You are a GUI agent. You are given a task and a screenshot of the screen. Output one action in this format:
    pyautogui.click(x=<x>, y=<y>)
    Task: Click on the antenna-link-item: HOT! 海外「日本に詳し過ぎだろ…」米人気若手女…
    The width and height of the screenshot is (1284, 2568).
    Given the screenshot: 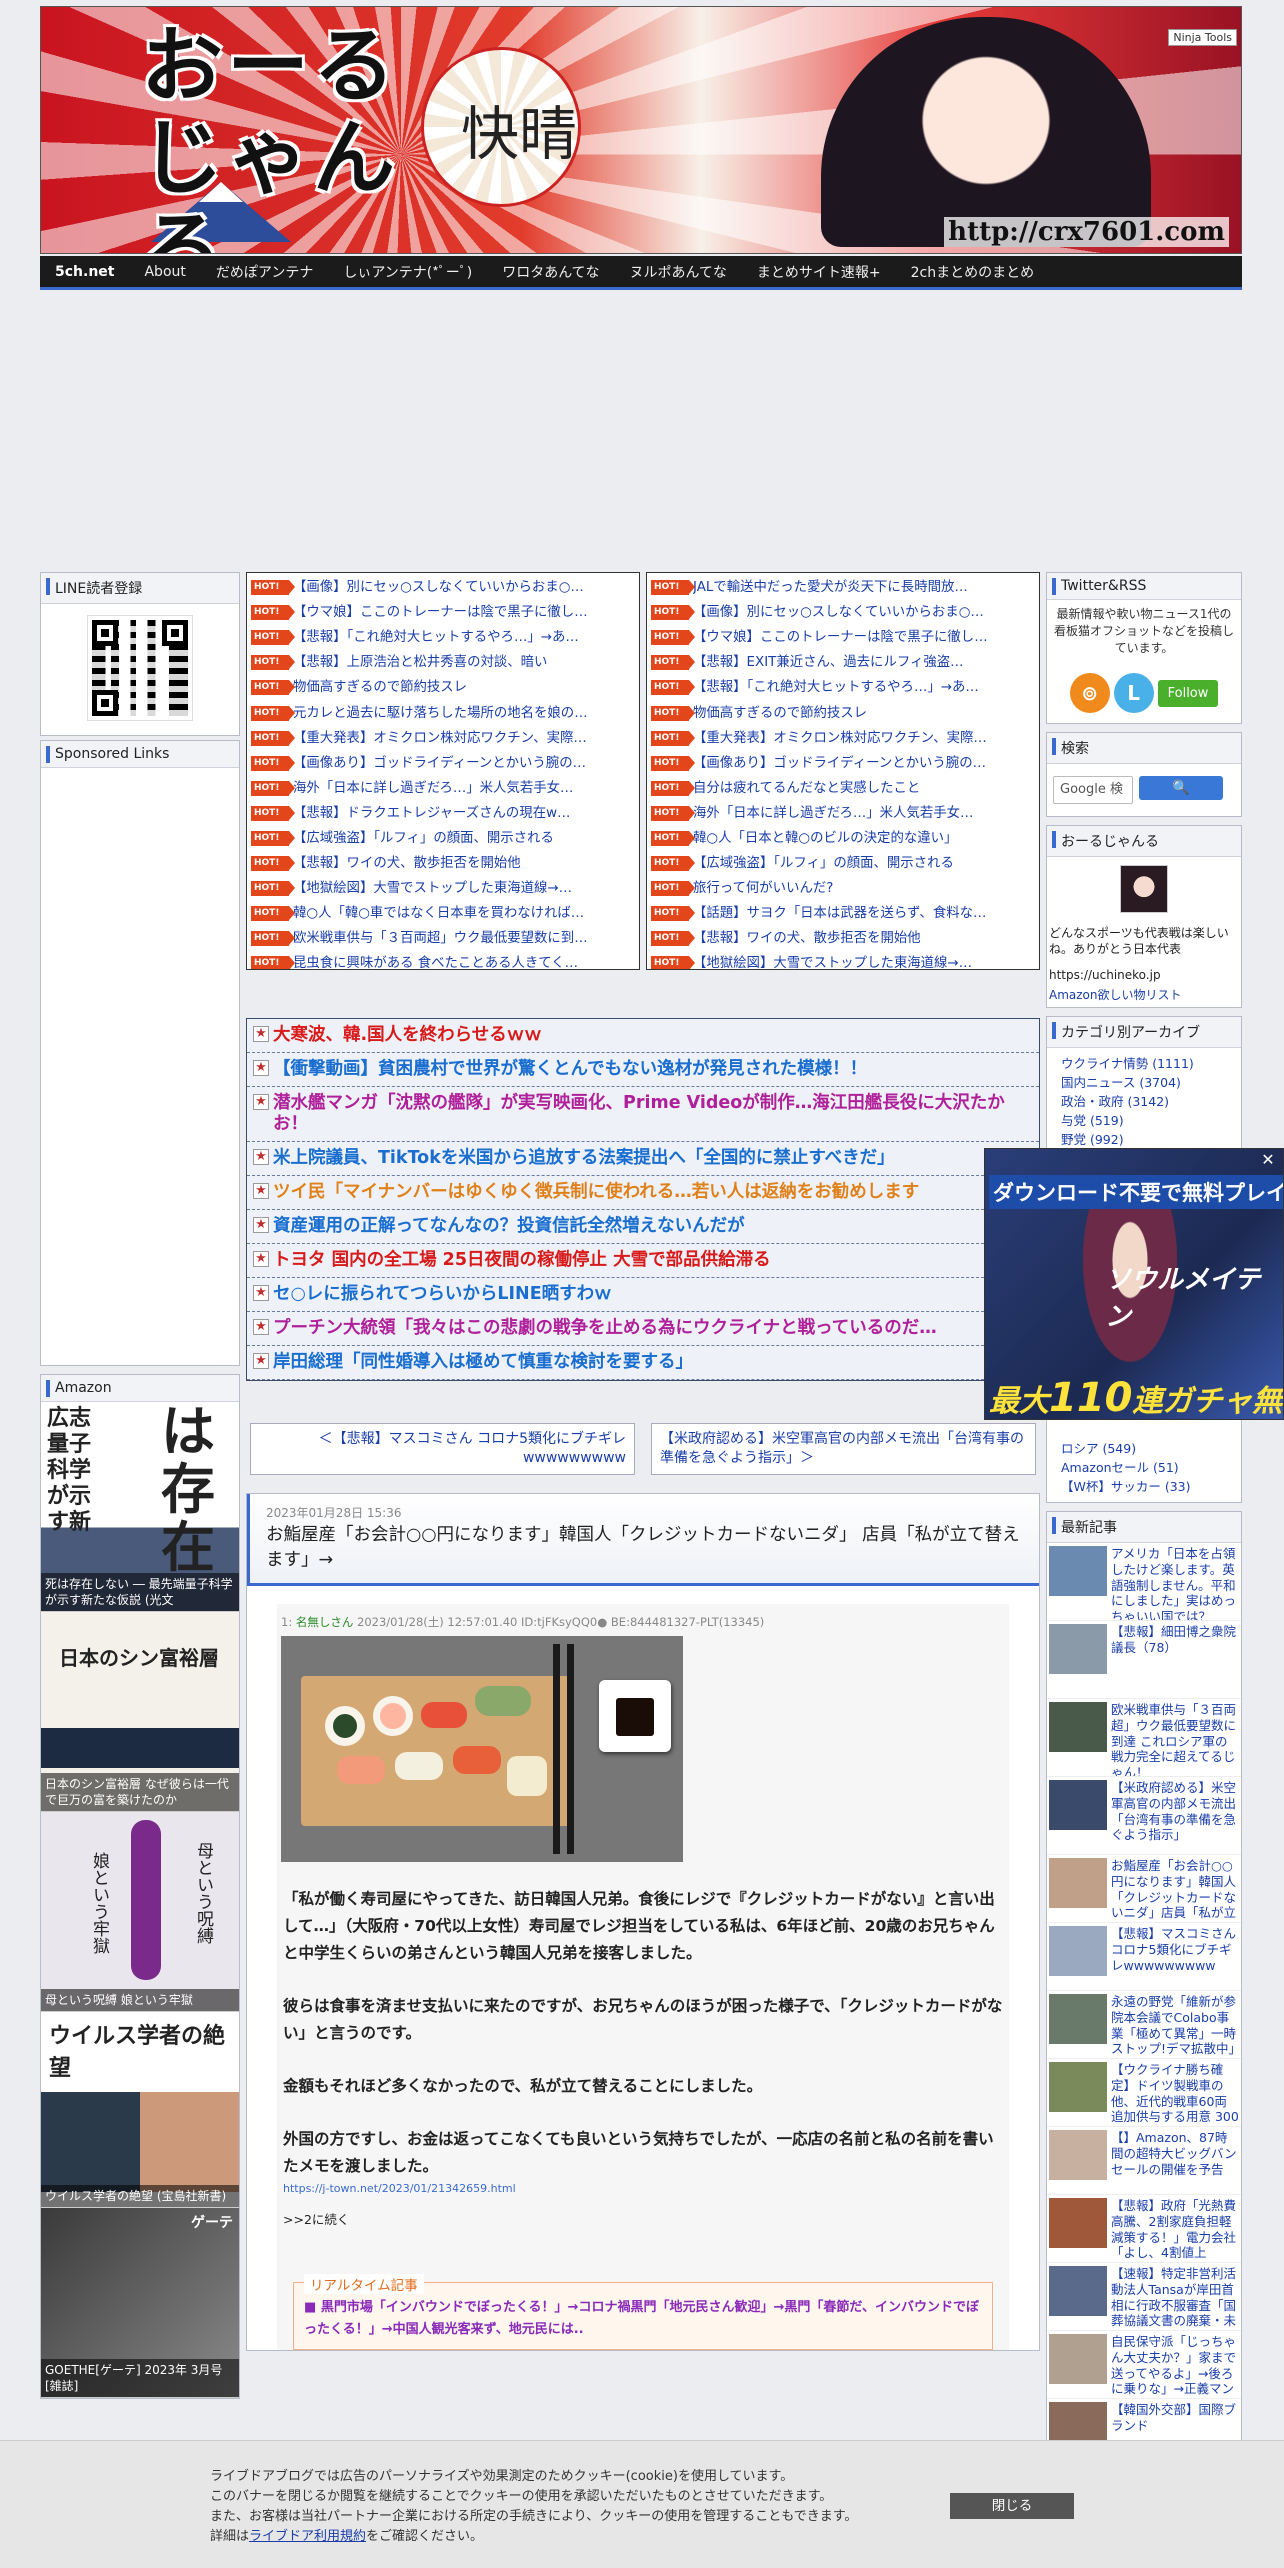 What is the action you would take?
    pyautogui.click(x=443, y=788)
    